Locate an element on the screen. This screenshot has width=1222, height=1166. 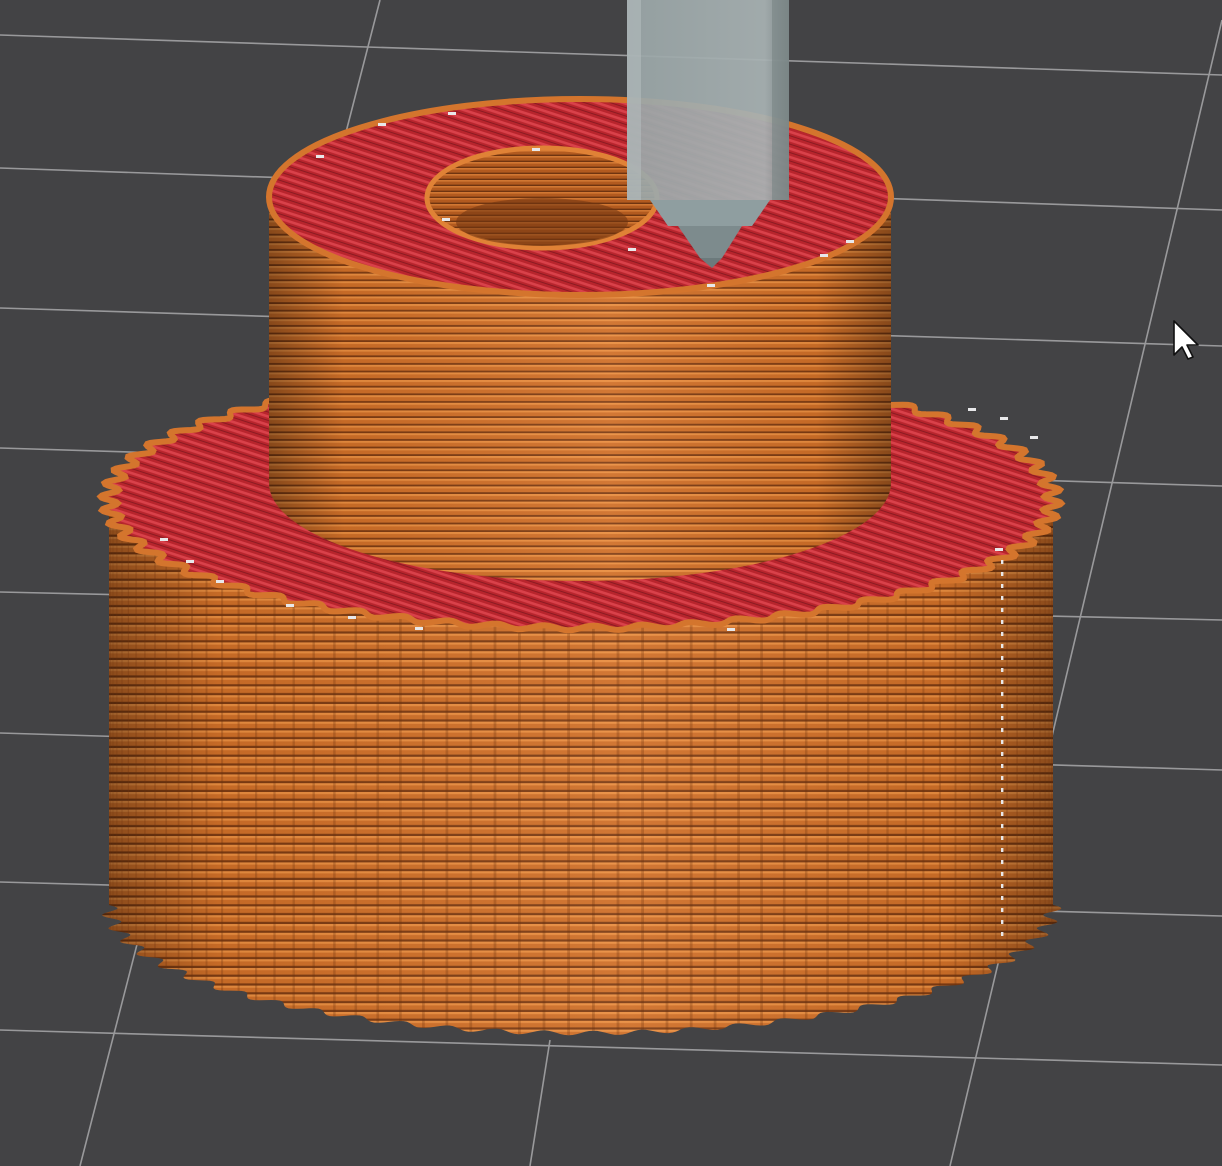
mouse-cursor-icon is located at coordinates (1186, 340).